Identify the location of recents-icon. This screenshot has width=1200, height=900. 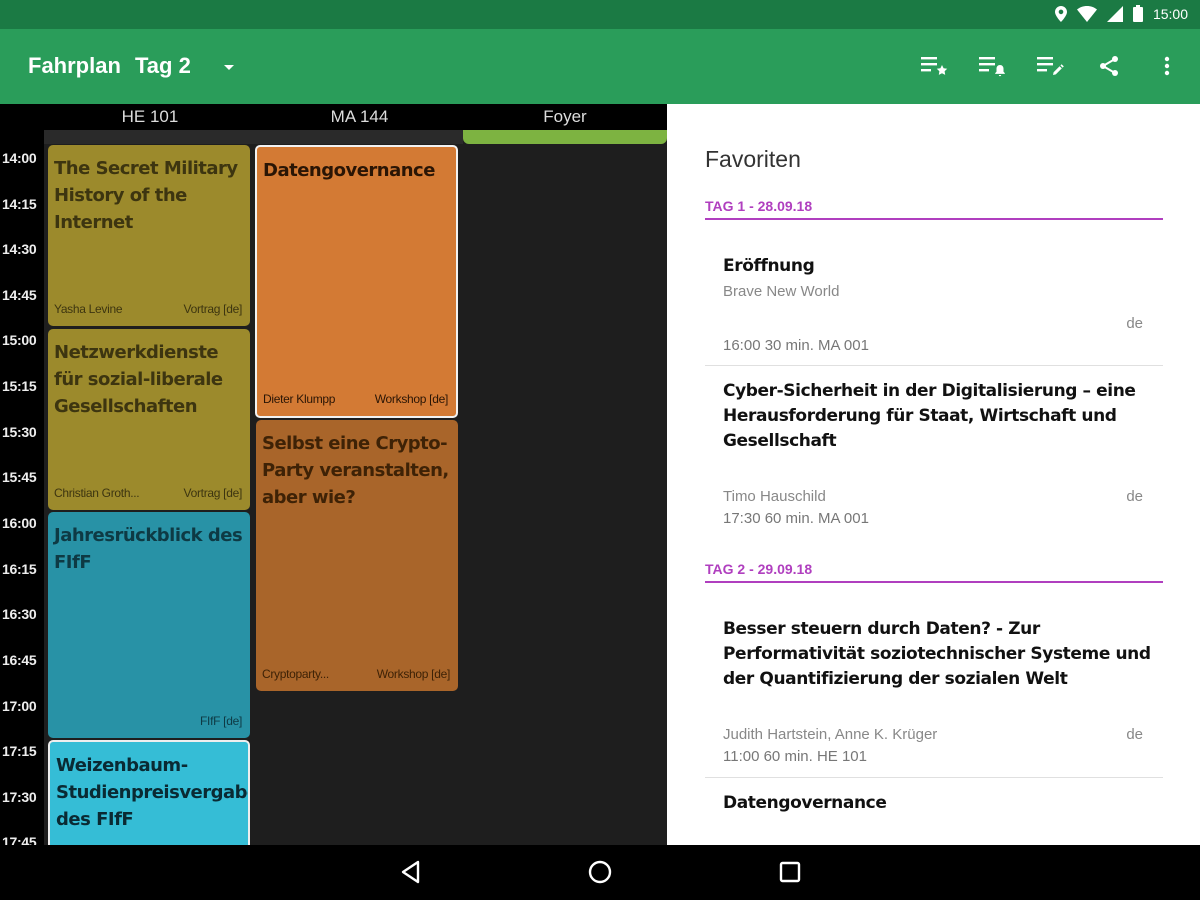
(790, 872).